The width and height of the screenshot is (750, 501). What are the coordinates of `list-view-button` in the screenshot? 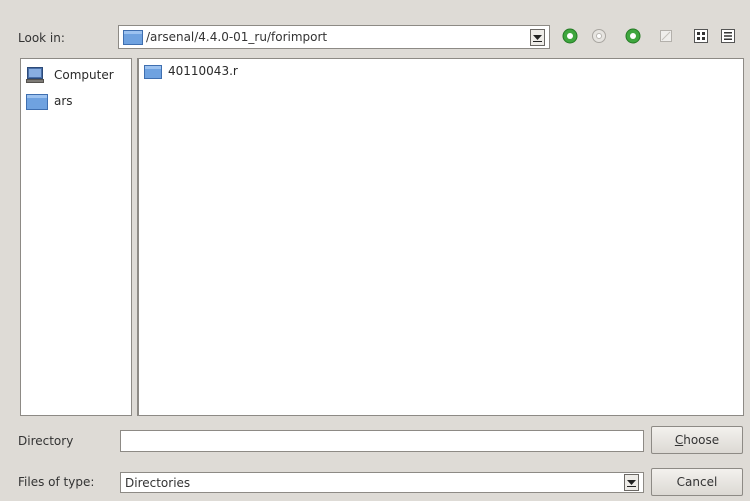 It's located at (728, 37).